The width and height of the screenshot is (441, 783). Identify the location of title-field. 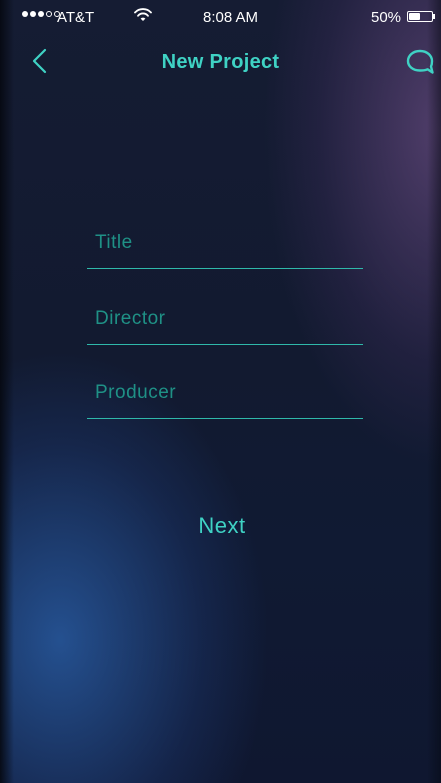
(225, 245).